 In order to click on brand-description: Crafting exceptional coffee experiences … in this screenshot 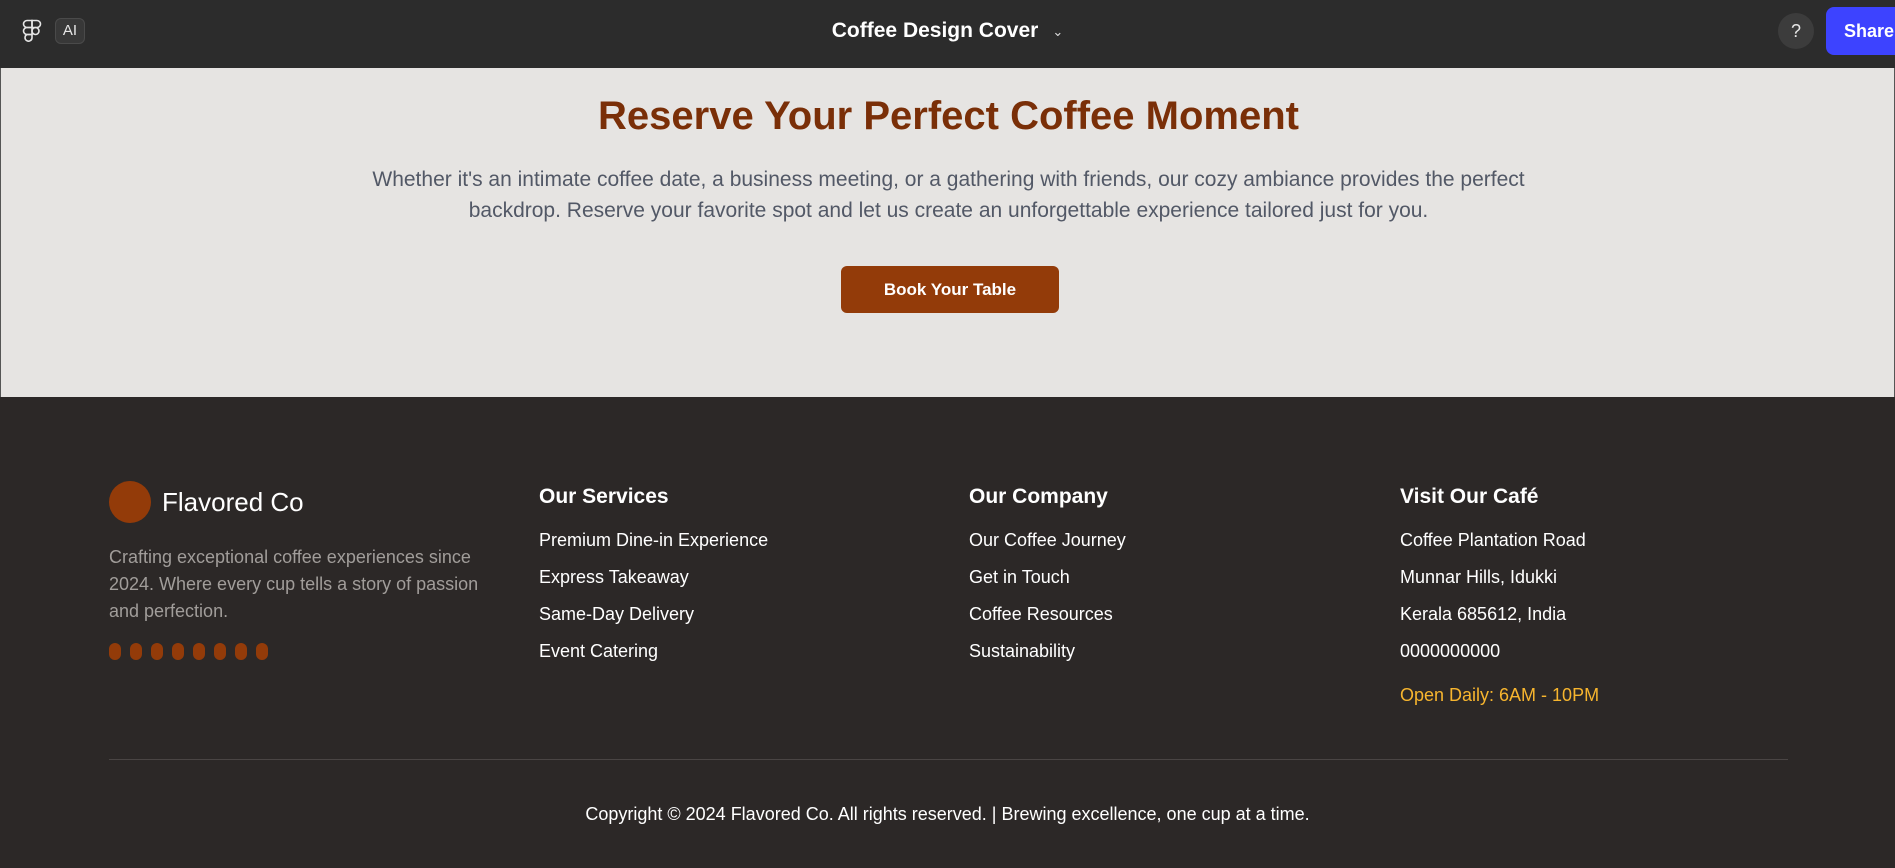, I will do `click(294, 584)`.